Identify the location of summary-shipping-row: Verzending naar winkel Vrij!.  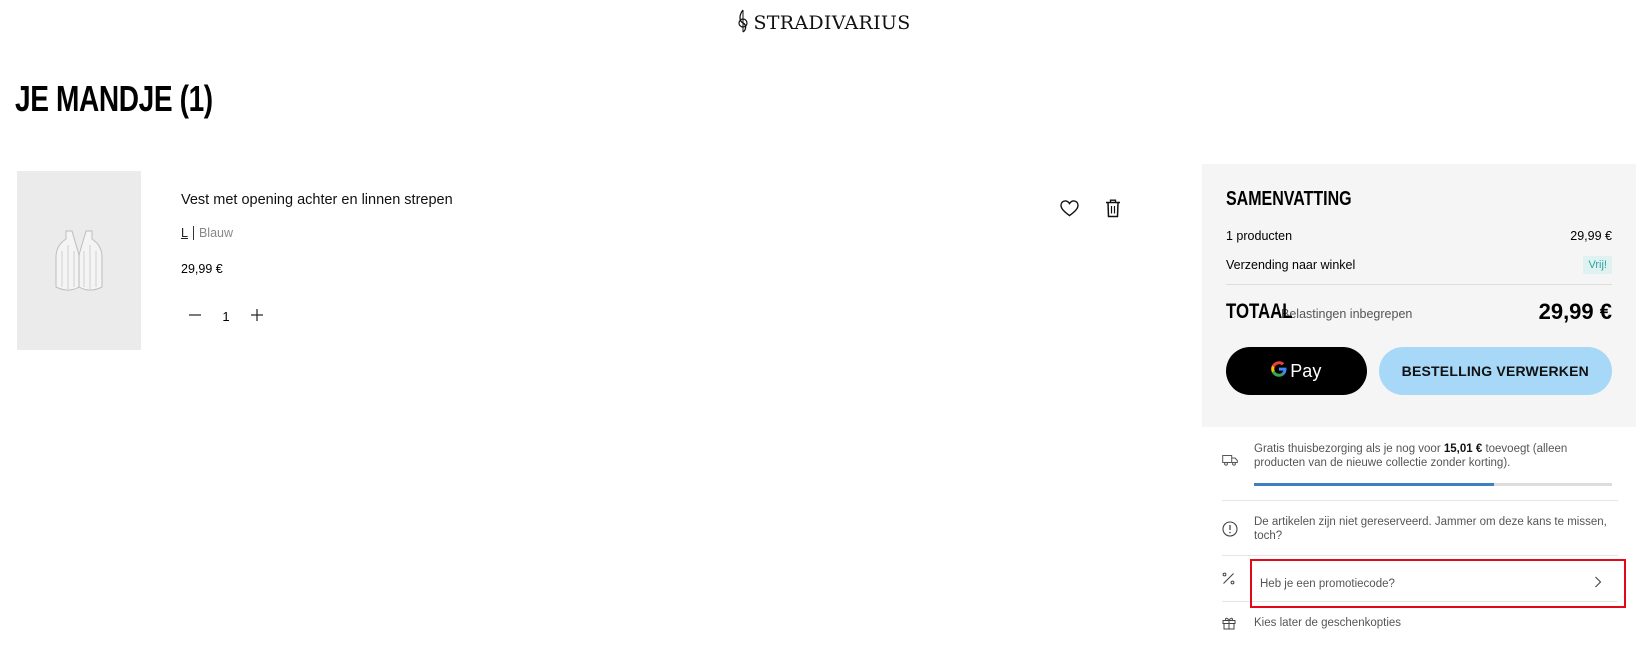
(1419, 265).